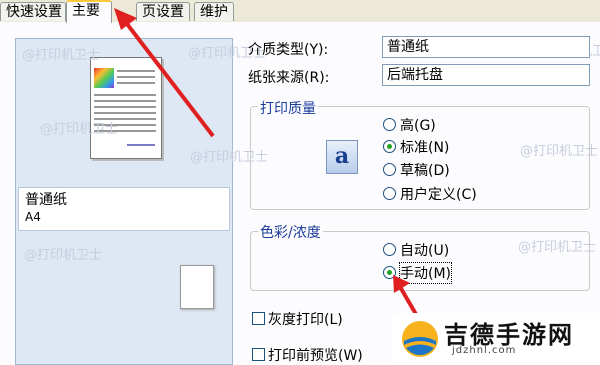 This screenshot has height=365, width=600. Describe the element at coordinates (420, 339) in the screenshot. I see `brand-logo-icon` at that location.